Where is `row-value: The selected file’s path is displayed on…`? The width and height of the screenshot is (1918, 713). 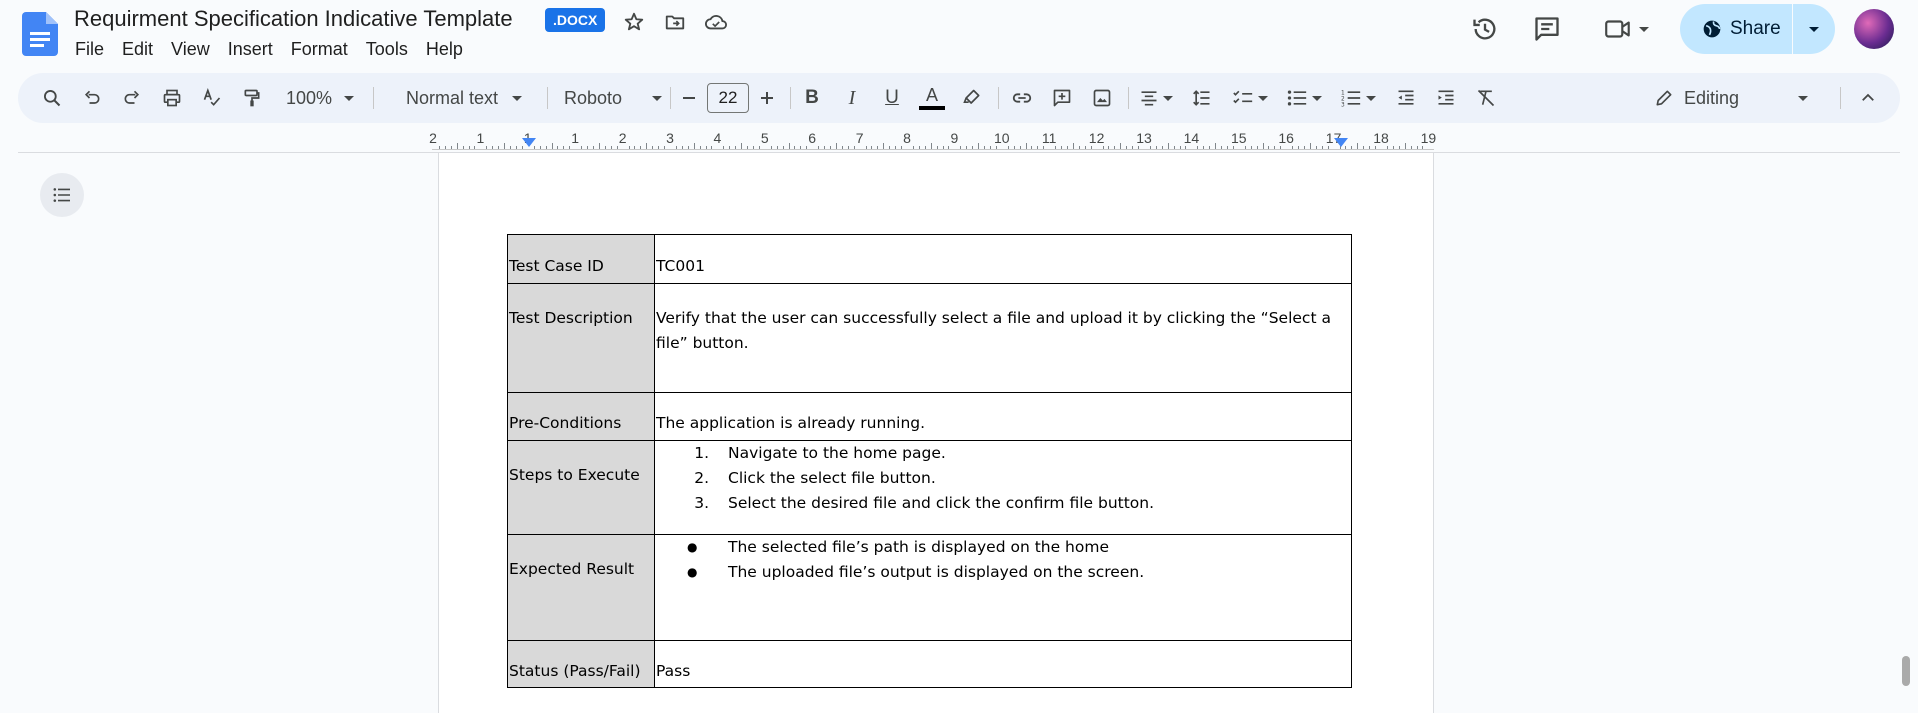
row-value: The selected file’s path is displayed on… is located at coordinates (1003, 587).